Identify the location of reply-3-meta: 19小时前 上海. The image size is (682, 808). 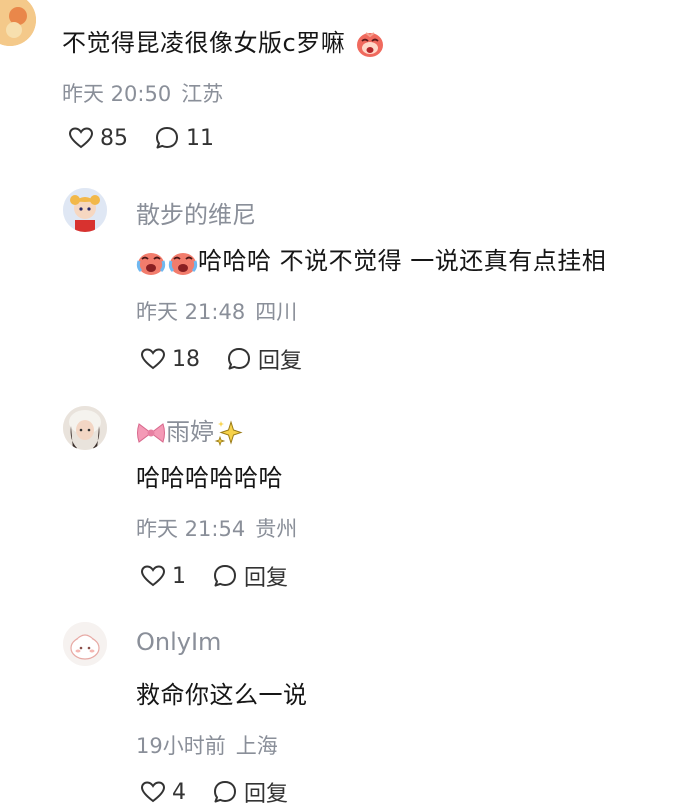
(207, 745).